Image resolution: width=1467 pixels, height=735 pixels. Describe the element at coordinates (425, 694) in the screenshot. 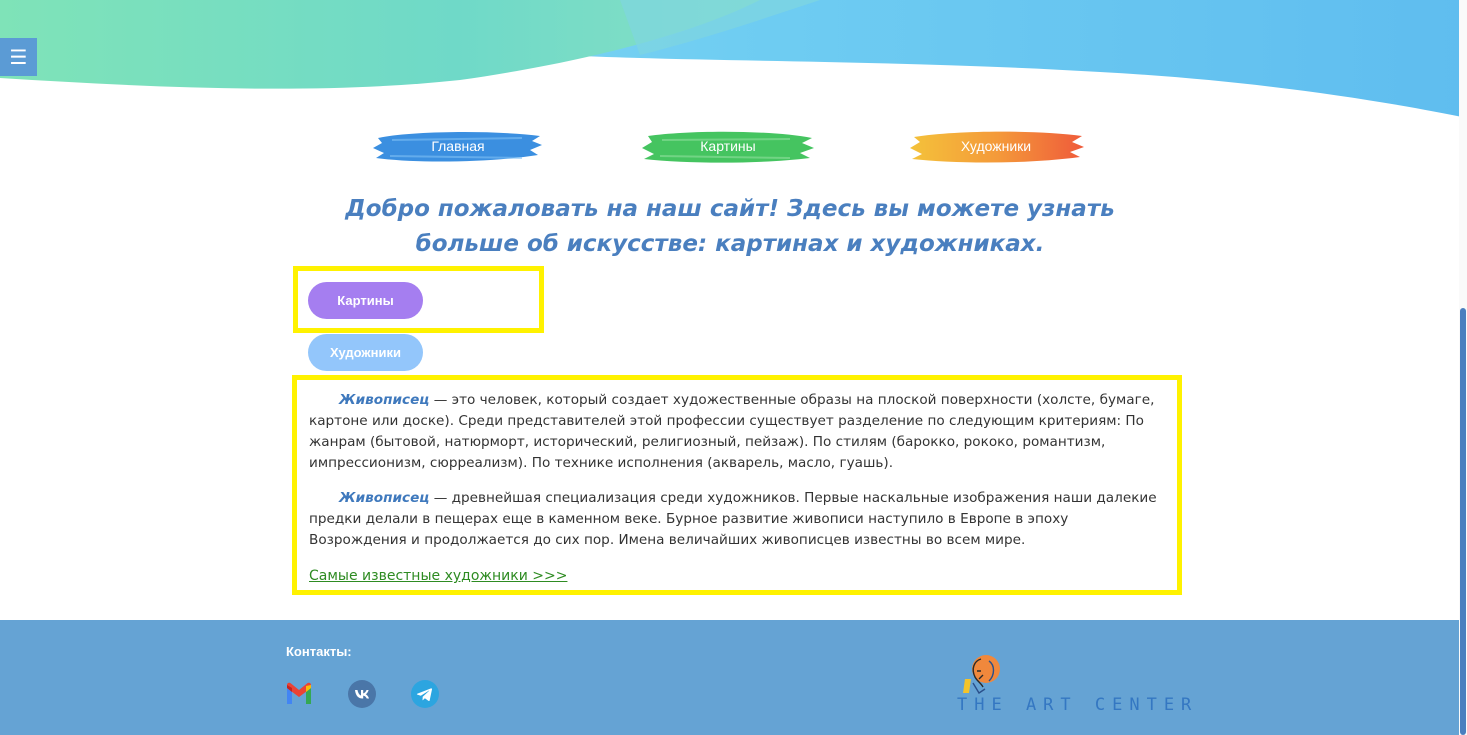

I see `telegram-icon` at that location.